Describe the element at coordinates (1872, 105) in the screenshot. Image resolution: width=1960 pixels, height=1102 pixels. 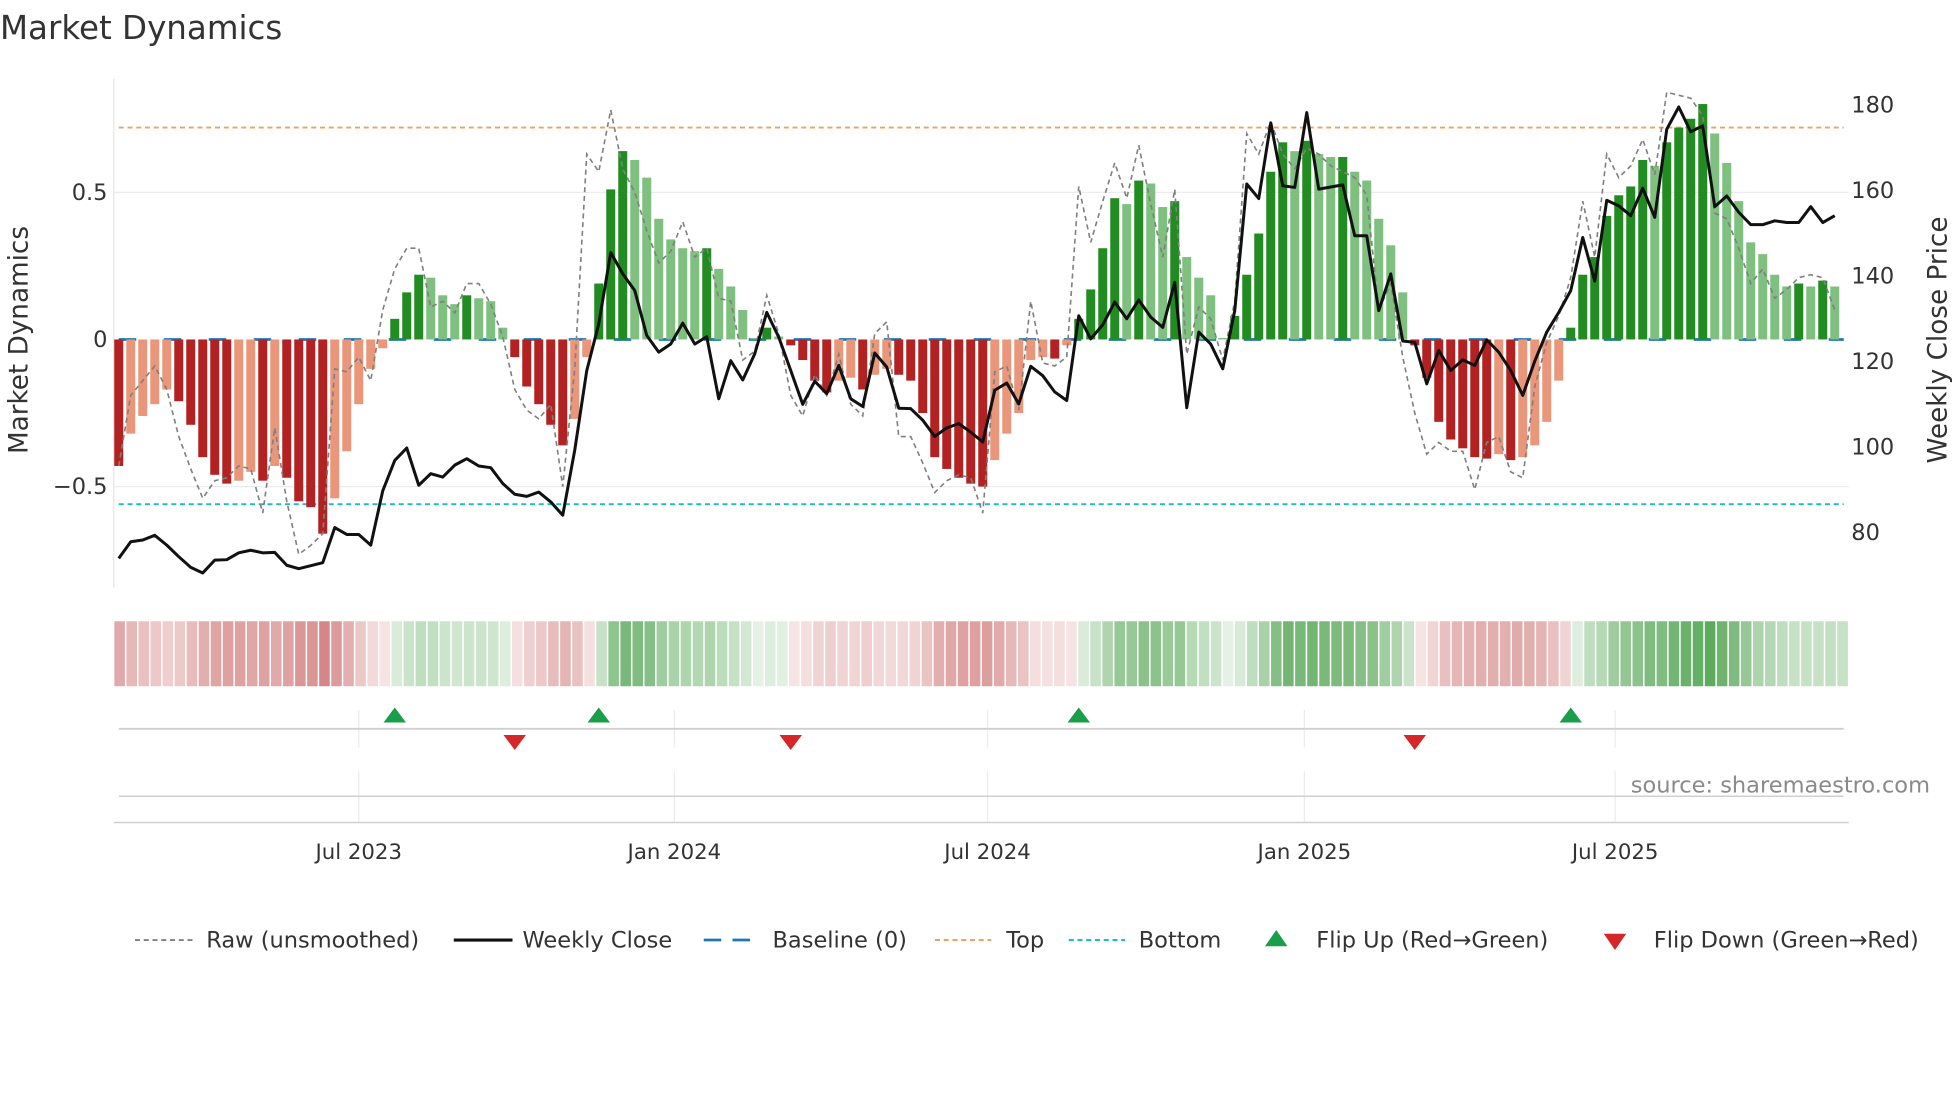
I see `y2-tick-label: 180` at that location.